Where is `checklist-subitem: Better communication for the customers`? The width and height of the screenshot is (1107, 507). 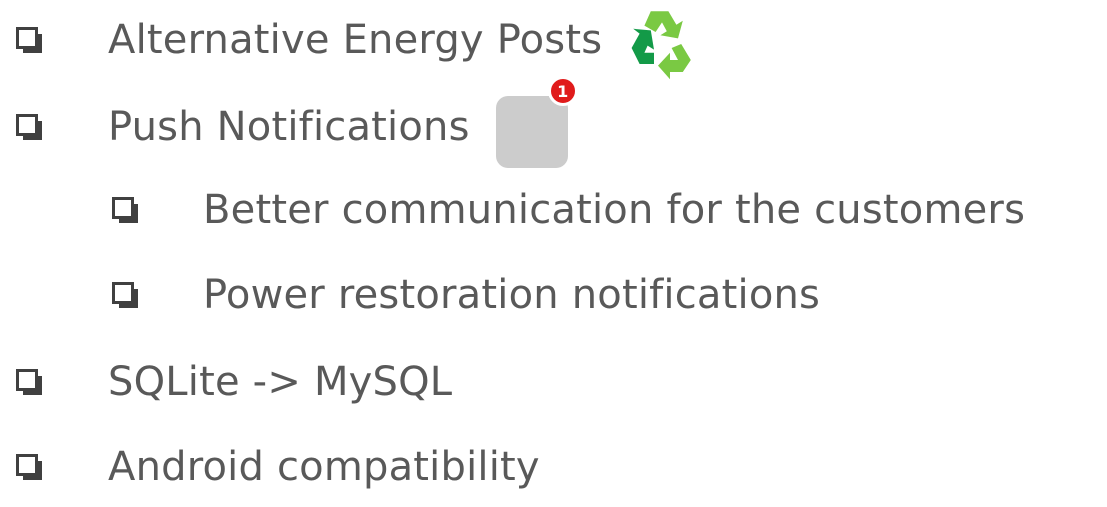 checklist-subitem: Better communication for the customers is located at coordinates (512, 210).